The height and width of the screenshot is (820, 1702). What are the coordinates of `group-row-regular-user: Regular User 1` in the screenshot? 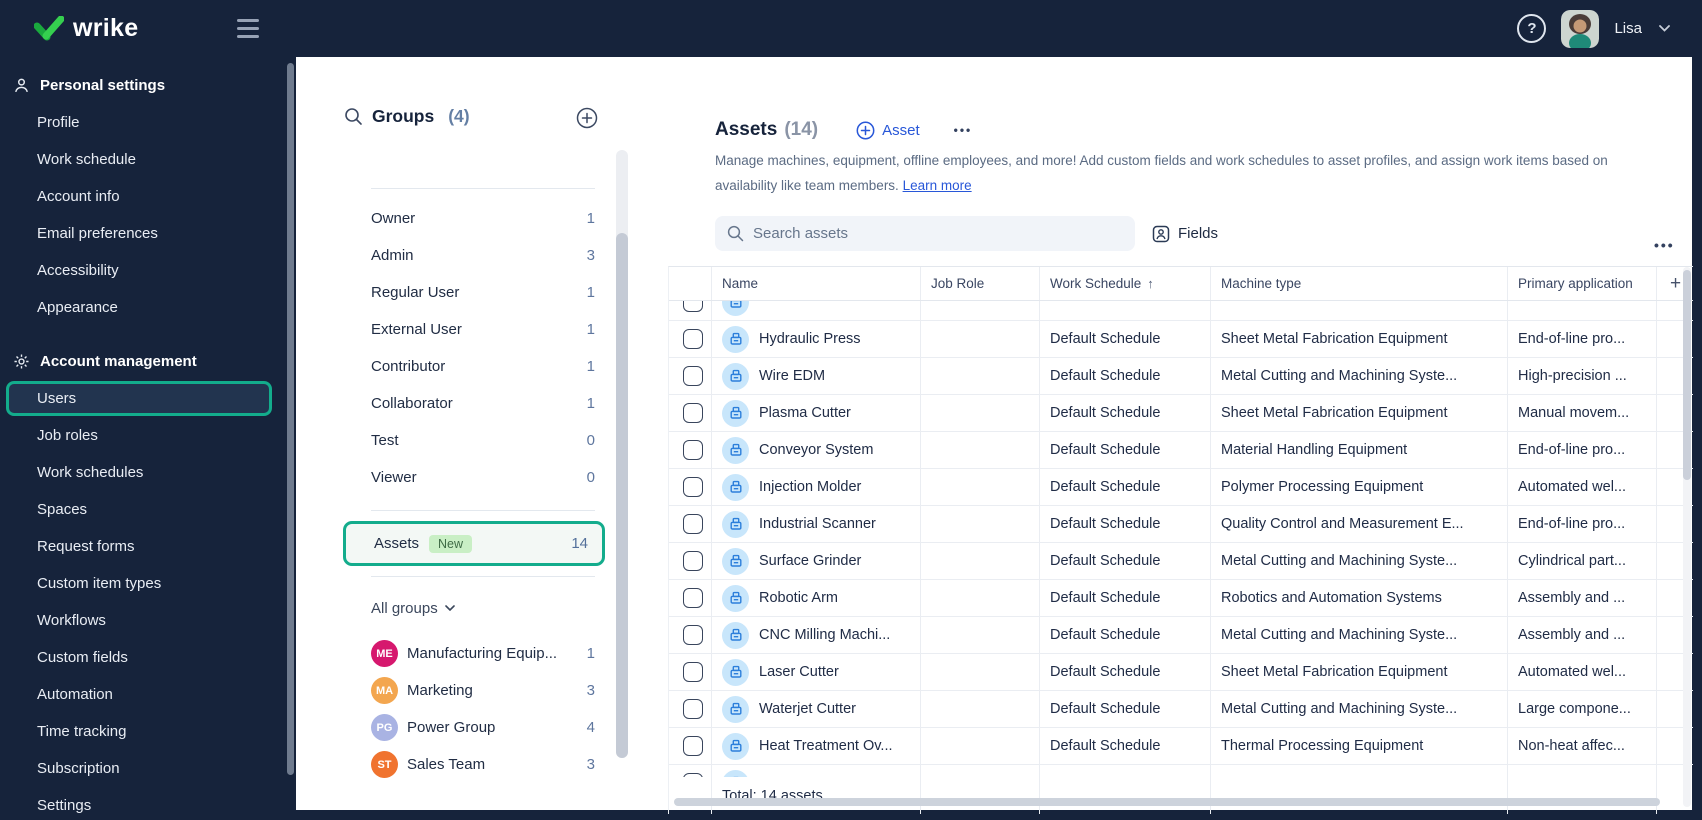 It's located at (483, 292).